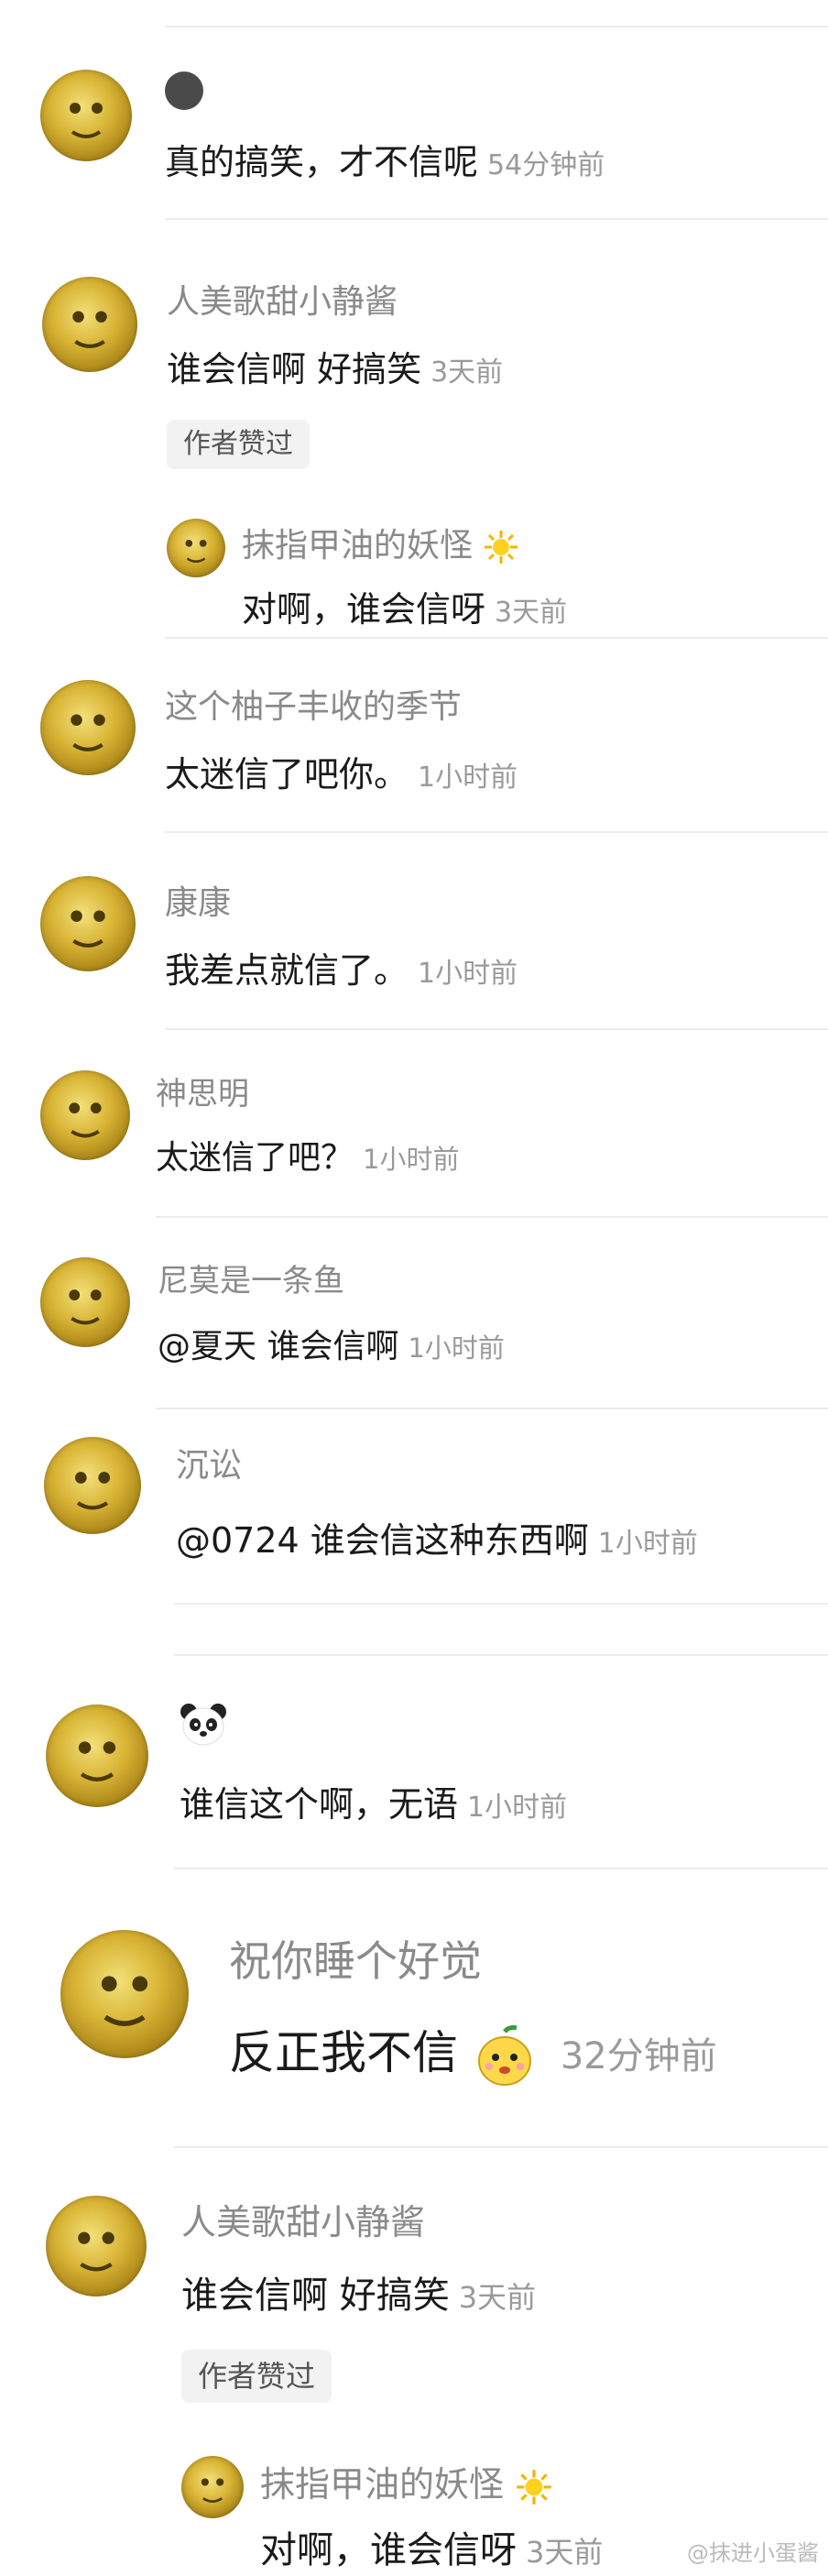 The height and width of the screenshot is (2576, 828). What do you see at coordinates (374, 1805) in the screenshot?
I see `comment-text: 谁信这个啊，无语 1小时前` at bounding box center [374, 1805].